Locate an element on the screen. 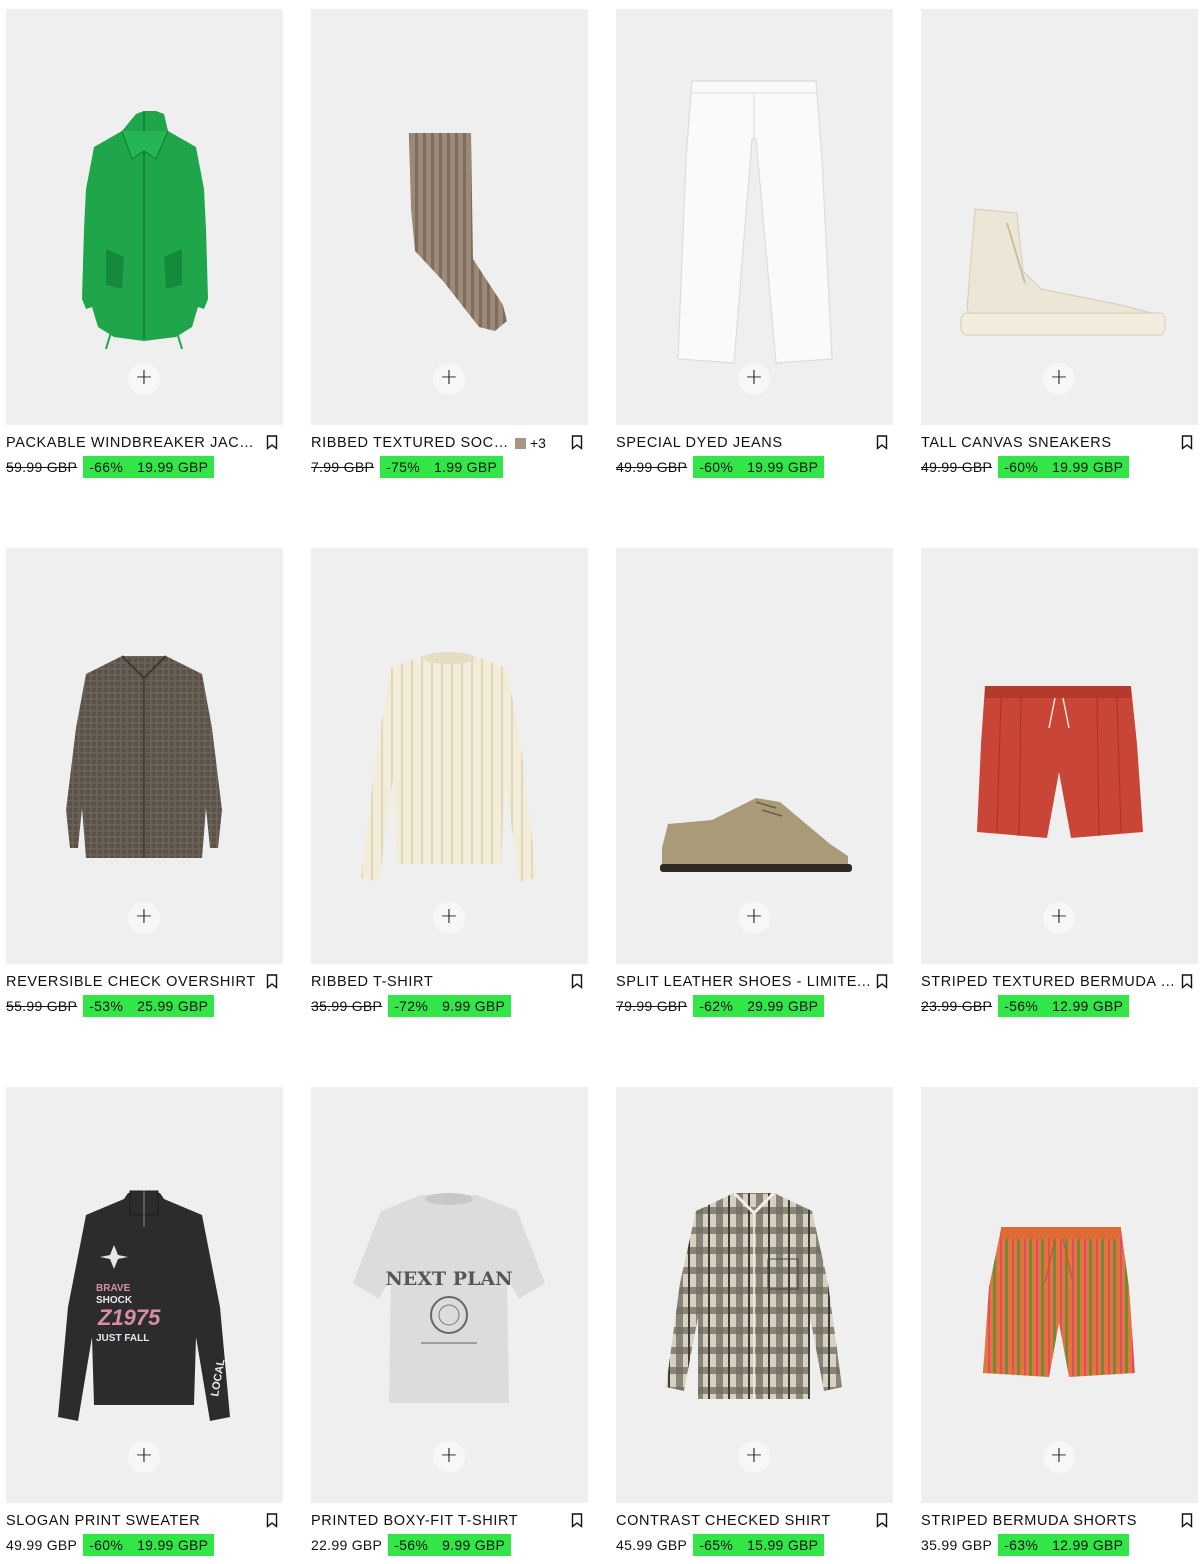 The height and width of the screenshot is (1564, 1200). product-image: NEXT PLAN + is located at coordinates (449, 1295).